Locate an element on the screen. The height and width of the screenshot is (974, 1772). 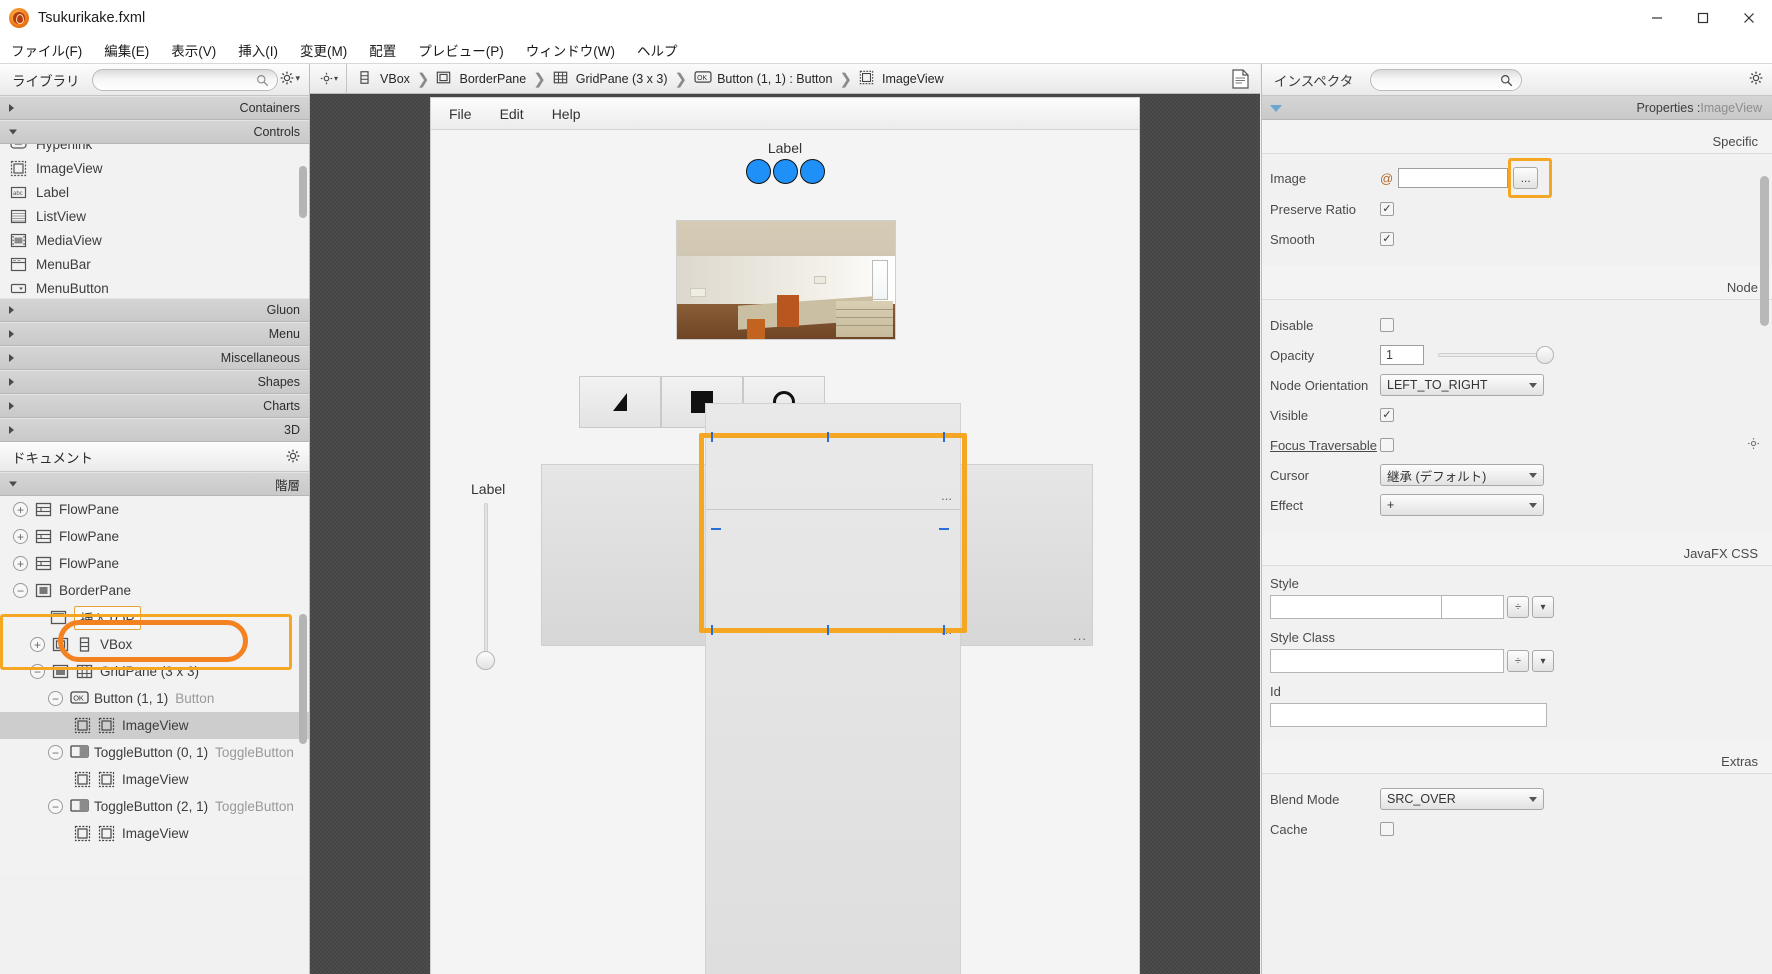
image-path-input is located at coordinates (1453, 178).